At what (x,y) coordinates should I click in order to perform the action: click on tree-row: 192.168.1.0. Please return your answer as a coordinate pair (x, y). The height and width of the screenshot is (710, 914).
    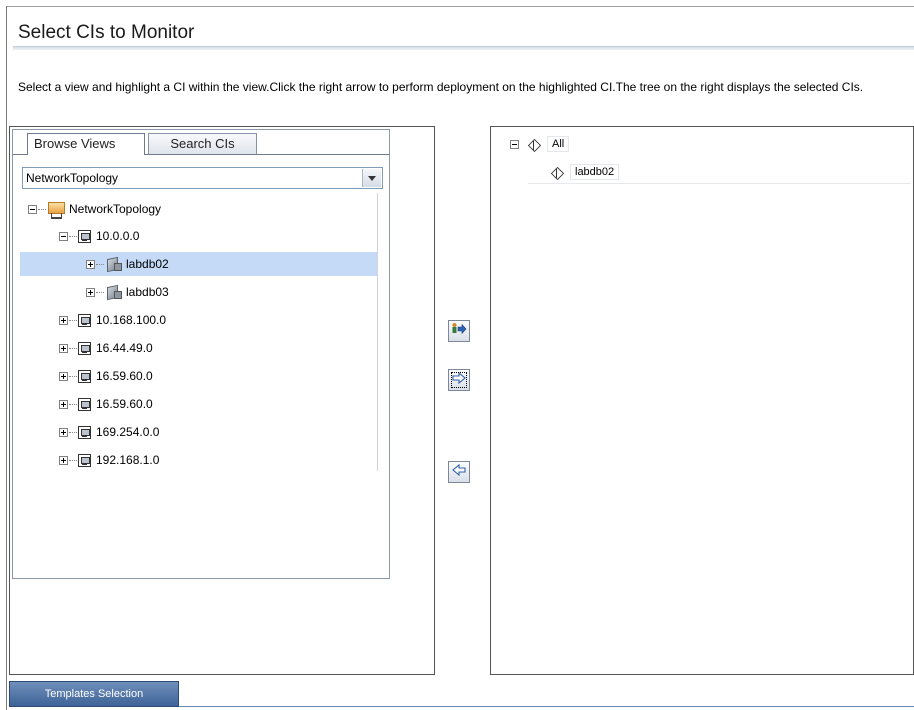
    Looking at the image, I should click on (109, 460).